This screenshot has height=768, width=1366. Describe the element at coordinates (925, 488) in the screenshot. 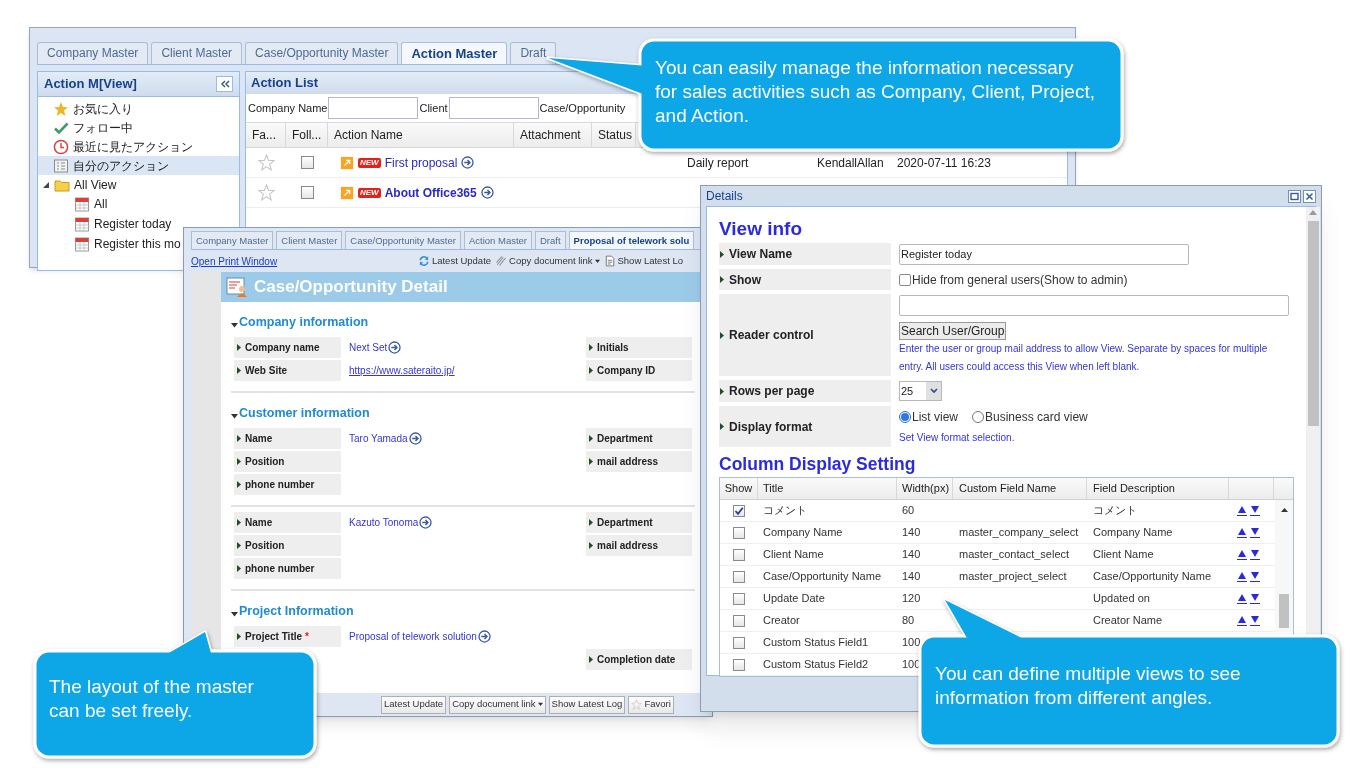

I see `column-header: Width(px)` at that location.